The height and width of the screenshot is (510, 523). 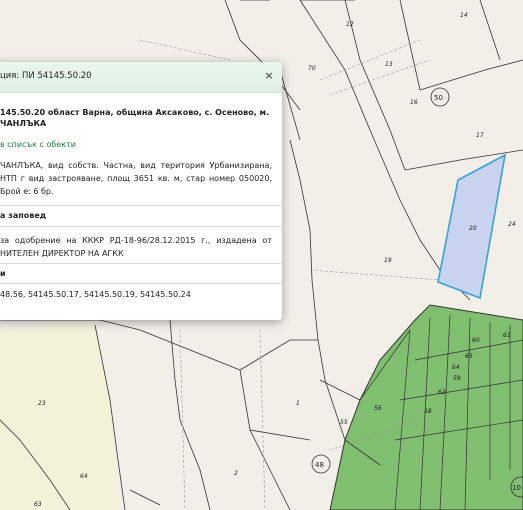 I want to click on svg-text: 10, so click(x=516, y=488).